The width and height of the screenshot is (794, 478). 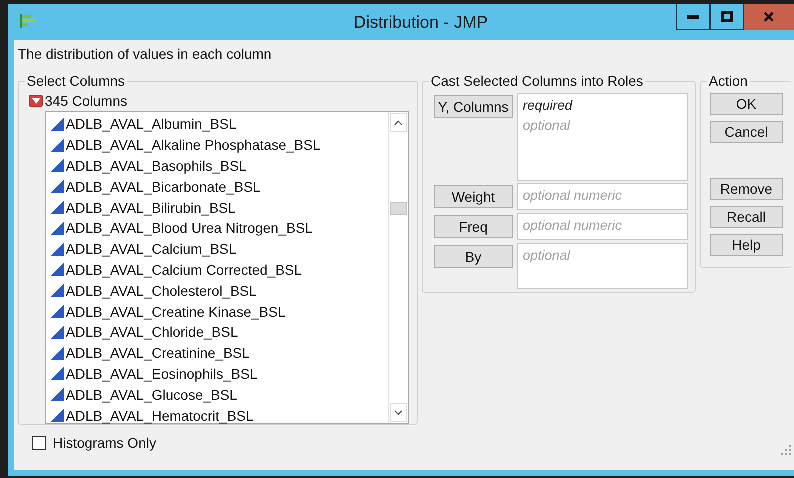 I want to click on app-icon, so click(x=29, y=21).